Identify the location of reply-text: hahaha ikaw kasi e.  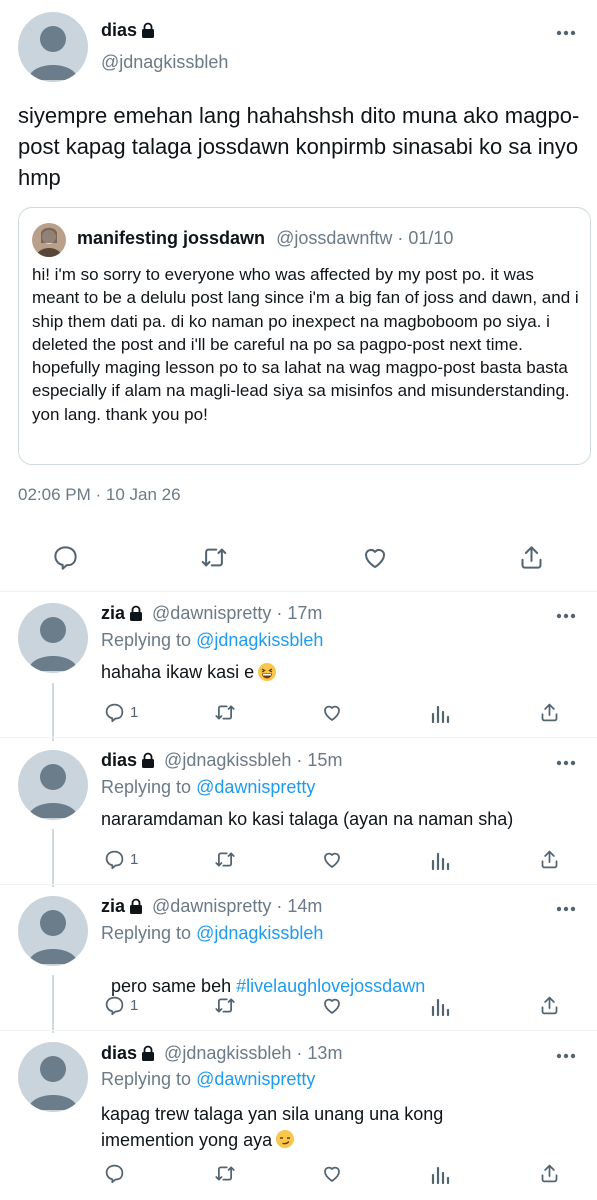
(178, 672).